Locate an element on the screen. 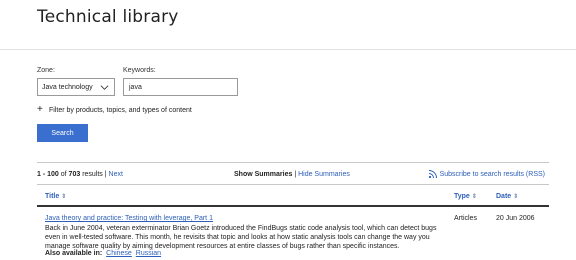  sort-title-header: Title ⇕ is located at coordinates (55, 196).